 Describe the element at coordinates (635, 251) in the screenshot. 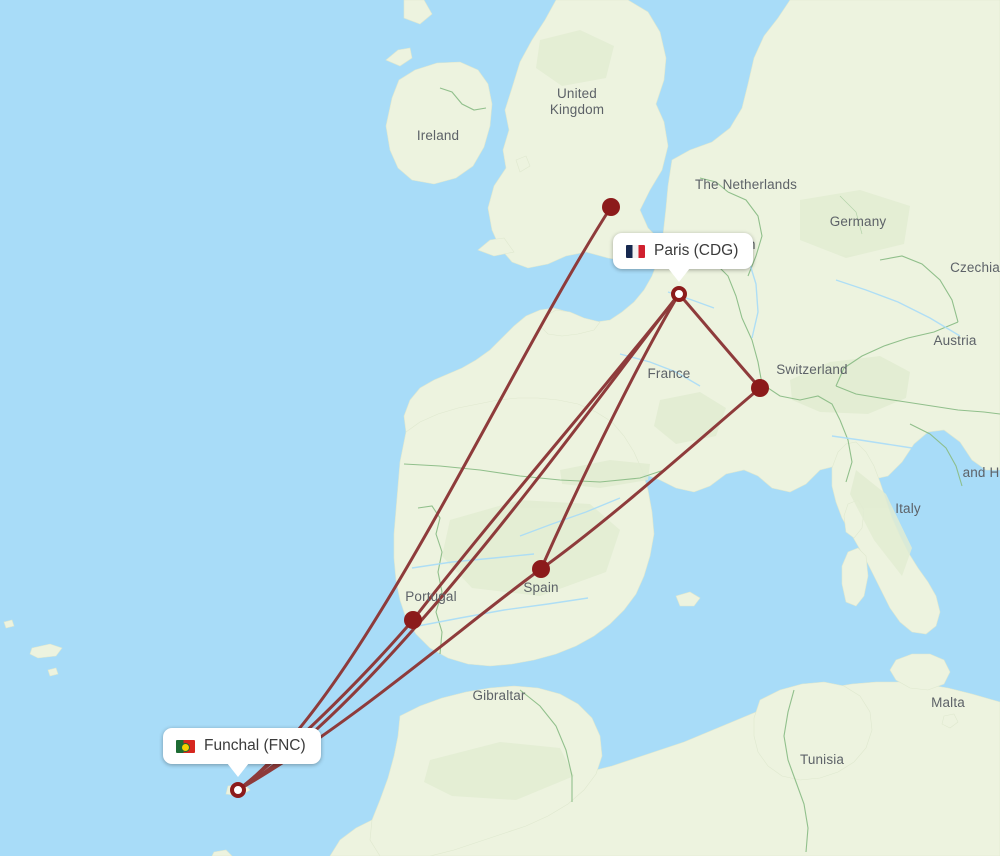

I see `flag-icon-fr` at that location.